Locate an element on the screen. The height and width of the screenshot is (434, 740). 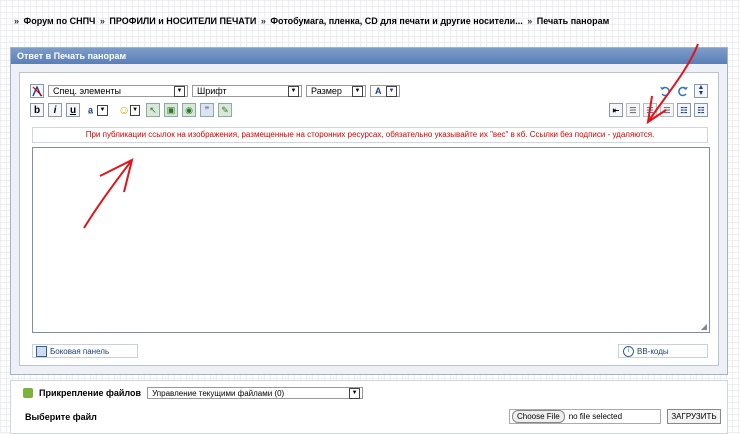
underline-button: u is located at coordinates (73, 110).